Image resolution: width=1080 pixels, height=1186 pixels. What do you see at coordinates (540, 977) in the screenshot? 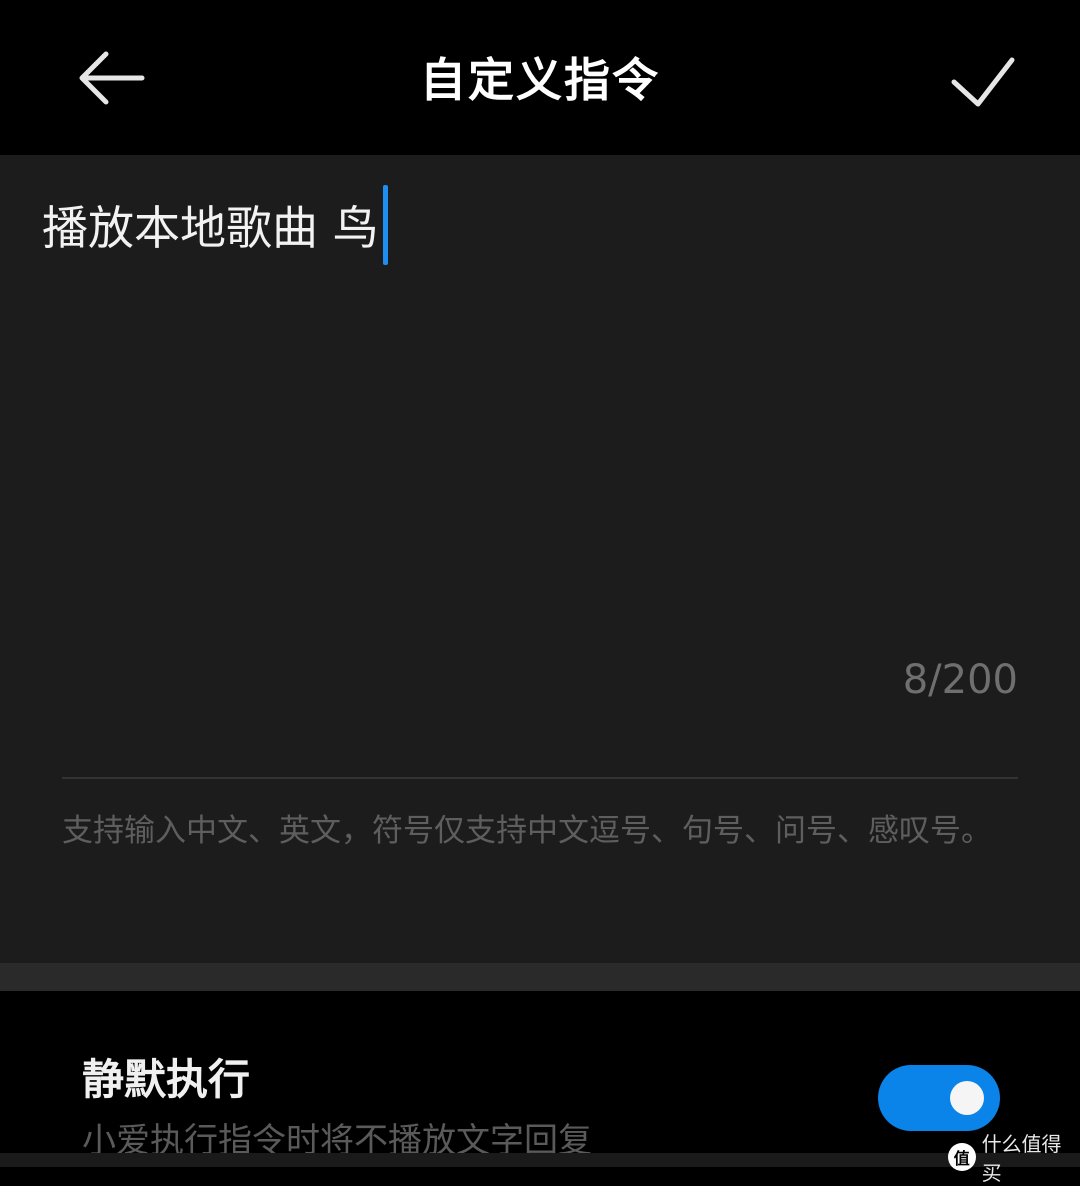
I see `section-separator` at bounding box center [540, 977].